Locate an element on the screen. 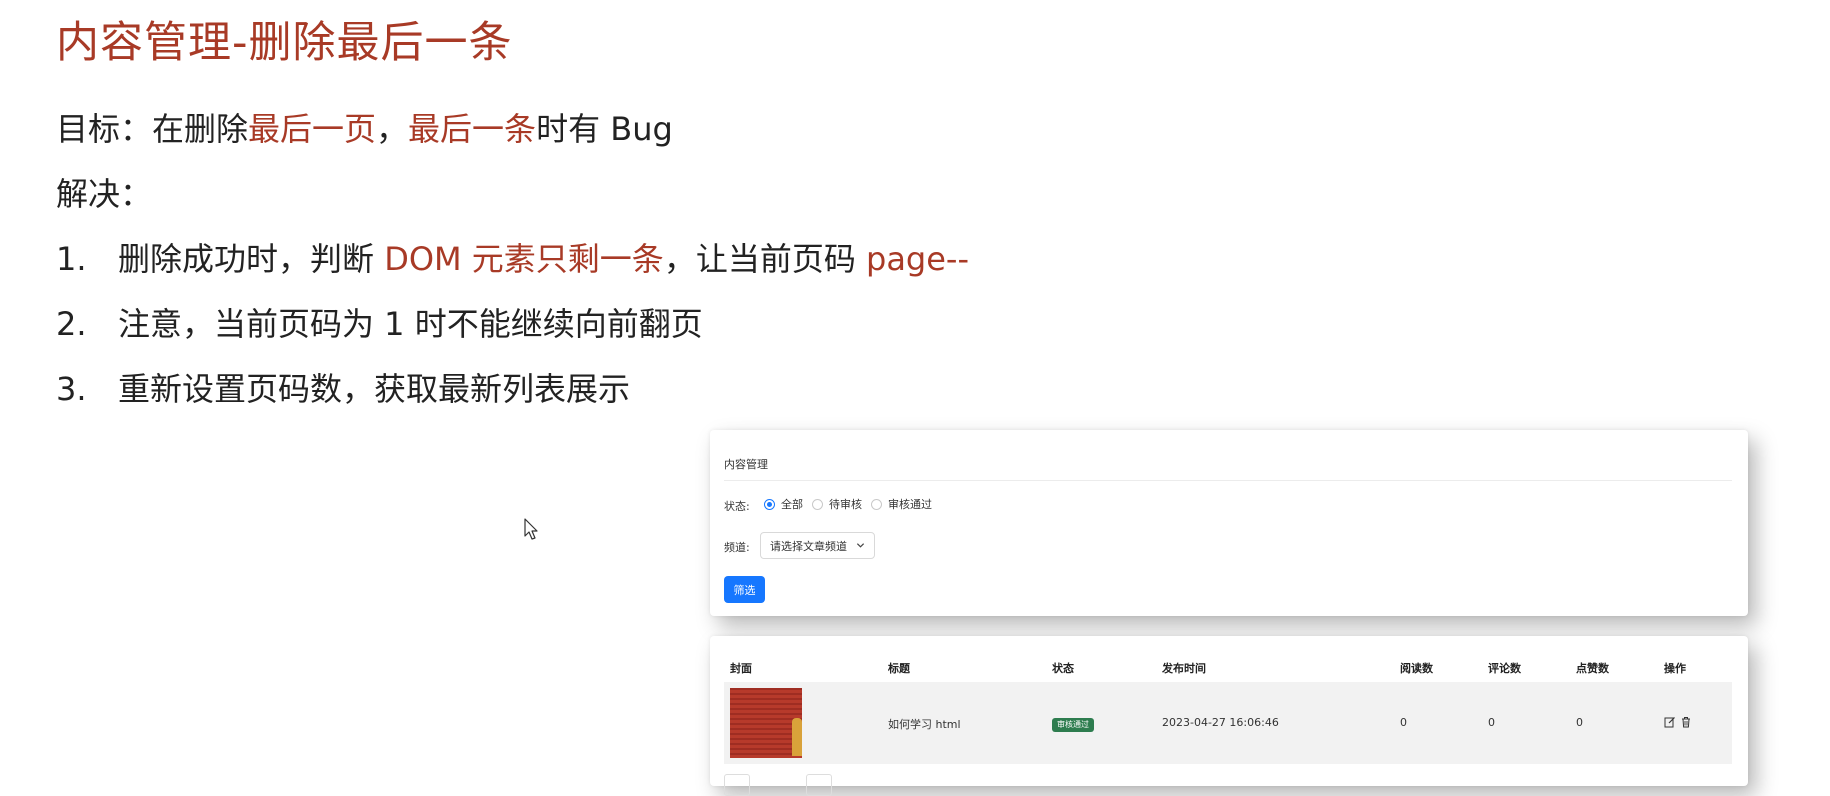  delete-icon is located at coordinates (1686, 722).